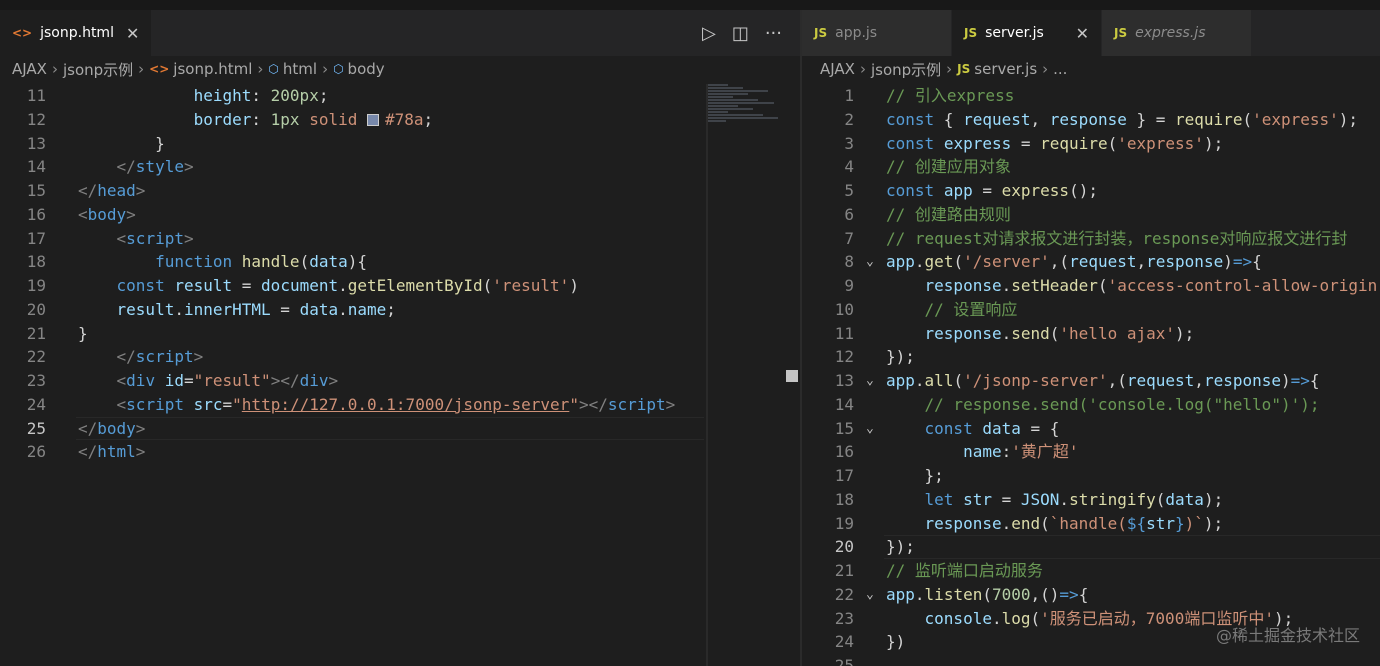  What do you see at coordinates (400, 144) in the screenshot?
I see `code-line: 13 }` at bounding box center [400, 144].